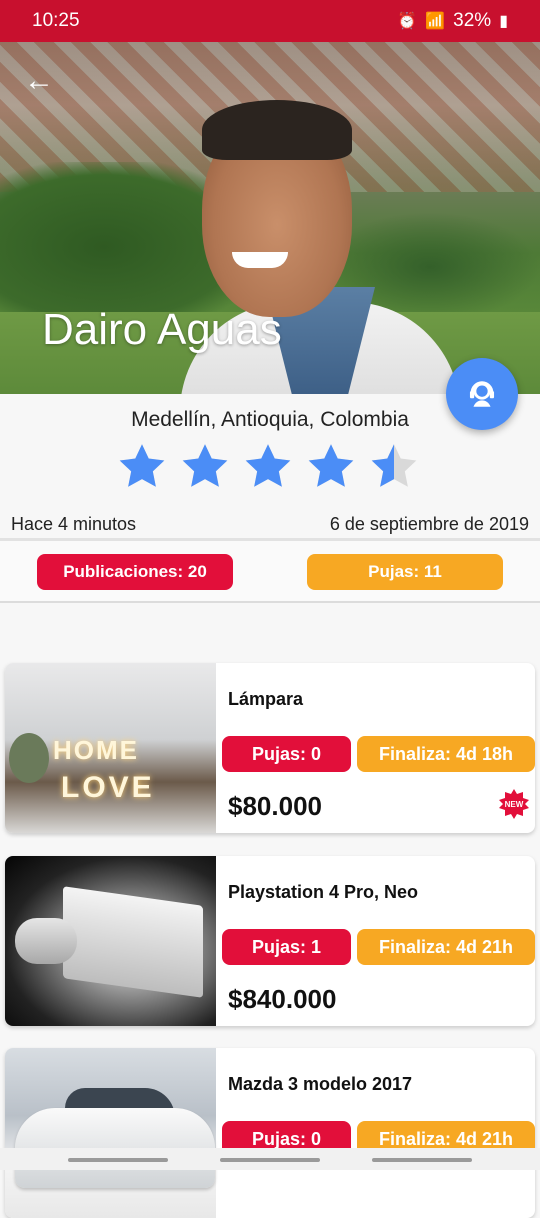 This screenshot has height=1218, width=540. I want to click on support-agent-icon, so click(482, 394).